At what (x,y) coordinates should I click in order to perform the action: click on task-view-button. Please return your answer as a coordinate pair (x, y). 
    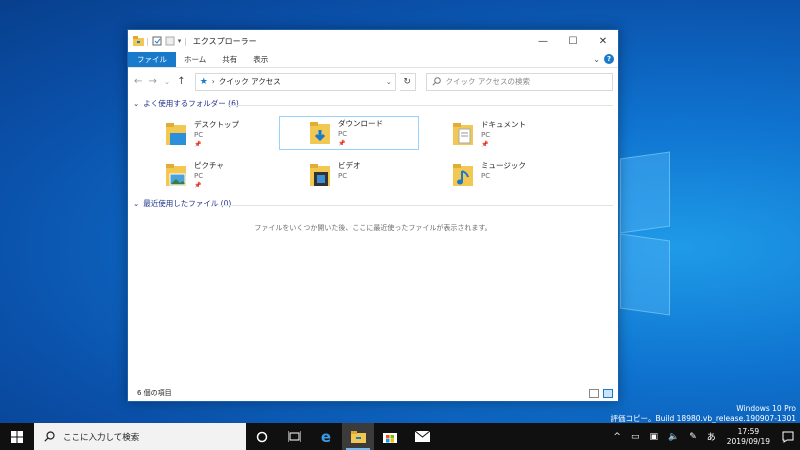
    Looking at the image, I should click on (294, 436).